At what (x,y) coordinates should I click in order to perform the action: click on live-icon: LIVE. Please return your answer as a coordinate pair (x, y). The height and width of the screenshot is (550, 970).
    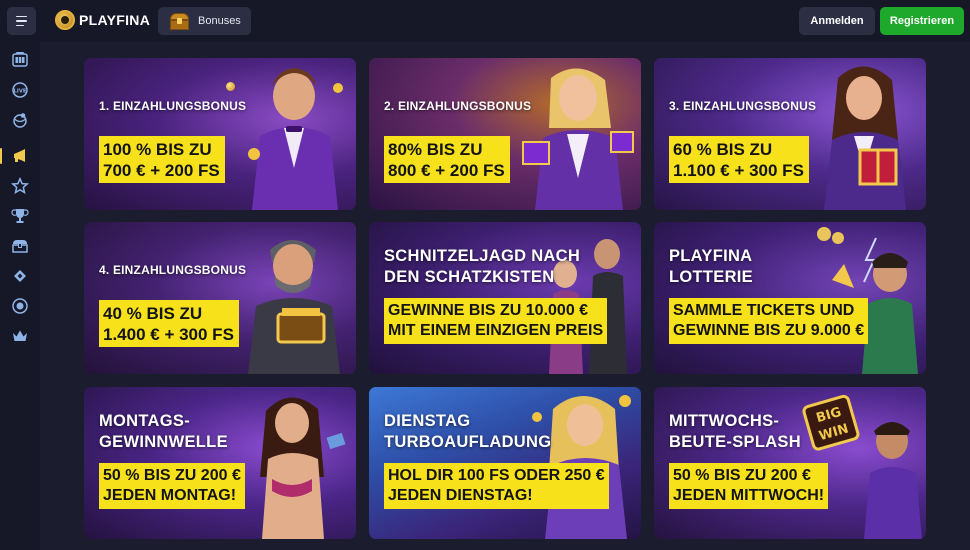
    Looking at the image, I should click on (20, 90).